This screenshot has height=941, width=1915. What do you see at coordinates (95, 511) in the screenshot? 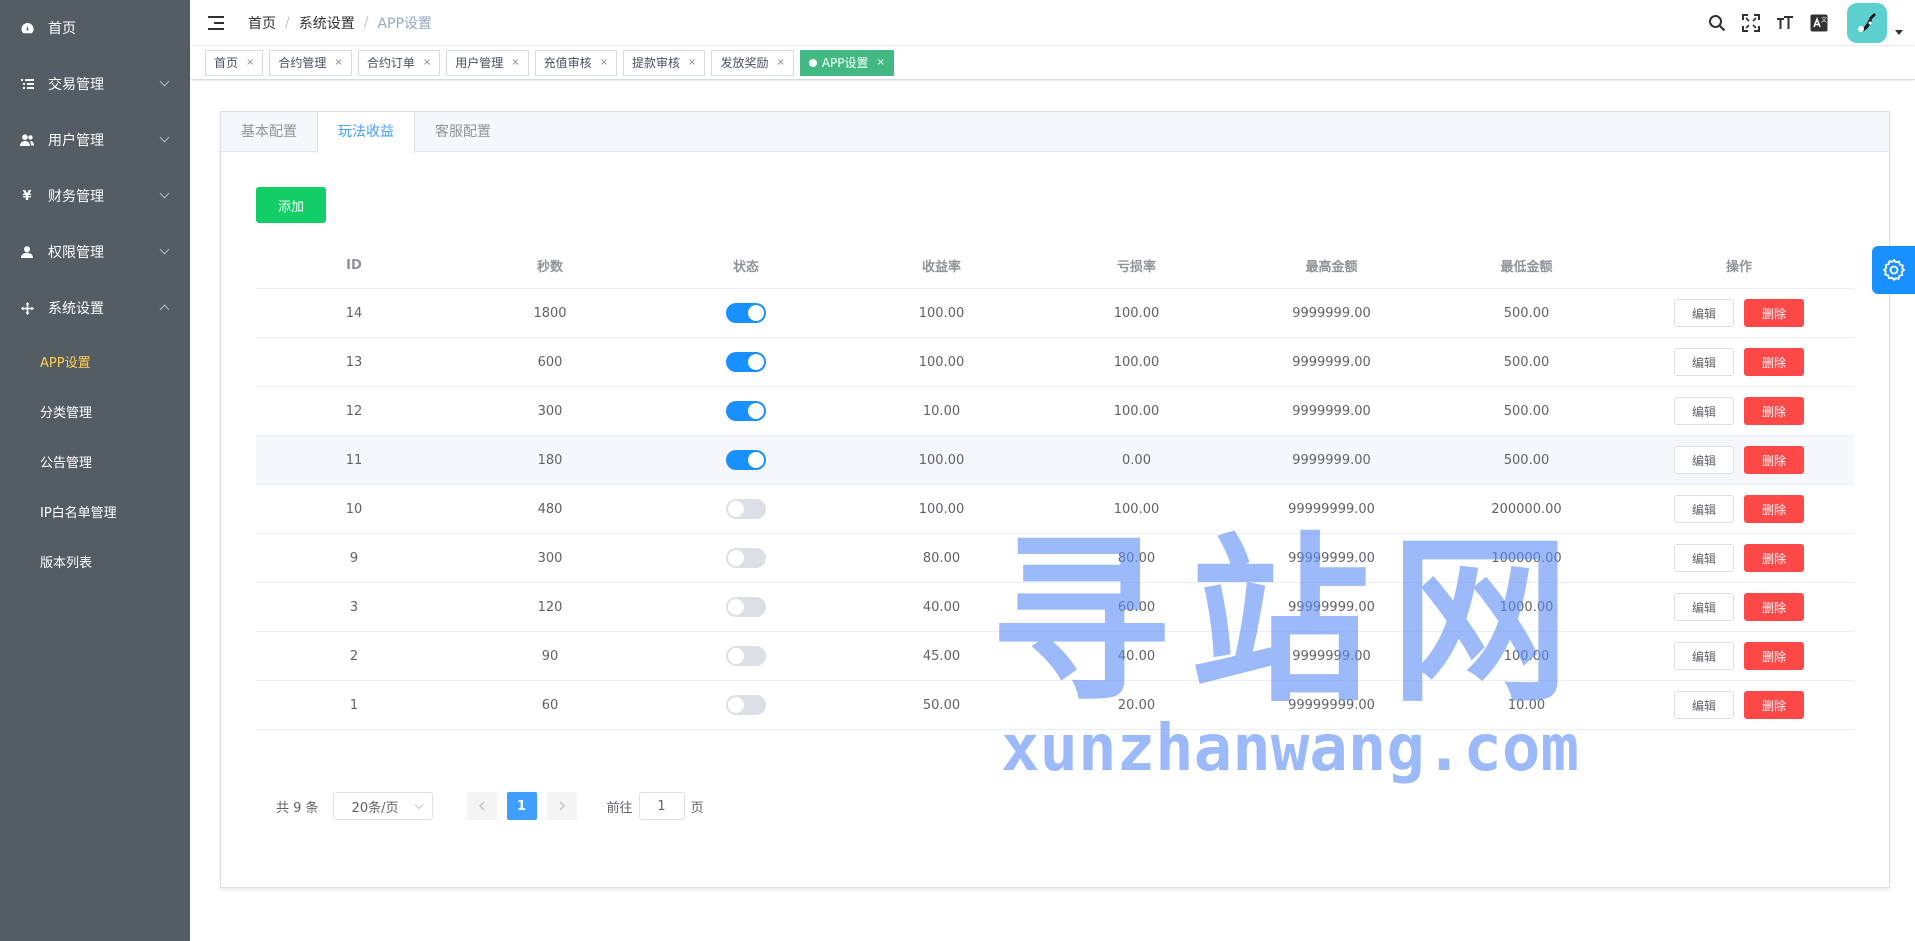
I see `sidebar-subitem-ip-whitelist: IP白名单管理` at bounding box center [95, 511].